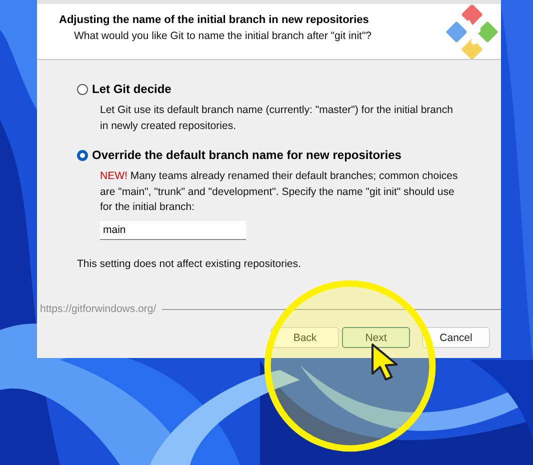 Image resolution: width=533 pixels, height=465 pixels. Describe the element at coordinates (239, 155) in the screenshot. I see `radio-option: Override the default branch name for new repositories` at that location.